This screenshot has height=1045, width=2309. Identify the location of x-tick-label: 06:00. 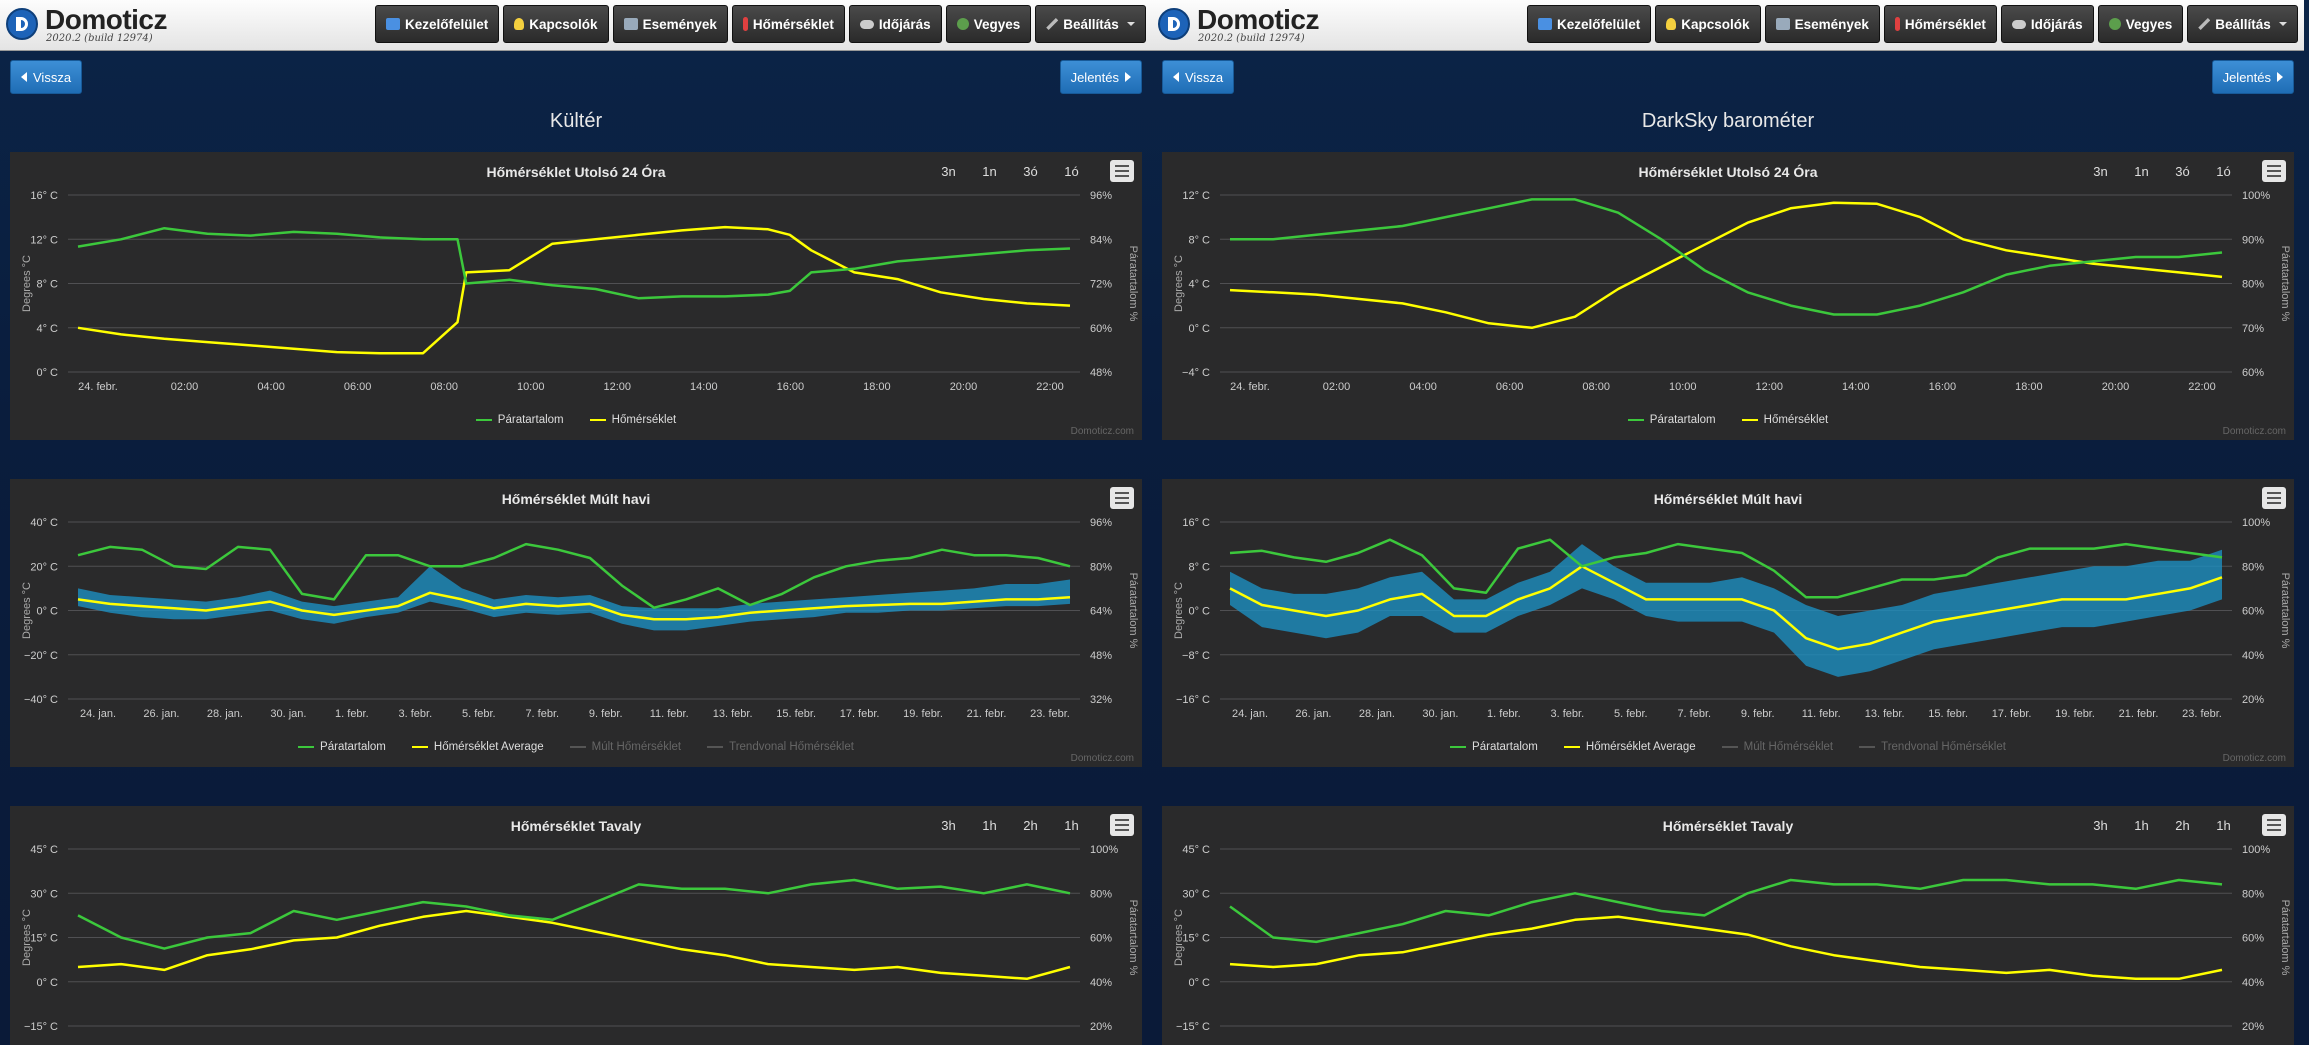
(1510, 387).